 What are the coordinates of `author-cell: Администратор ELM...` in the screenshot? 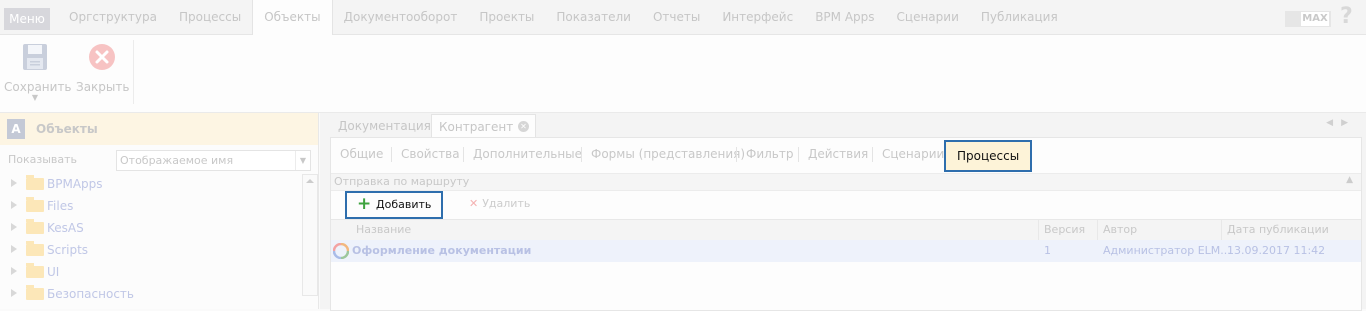 It's located at (1167, 250).